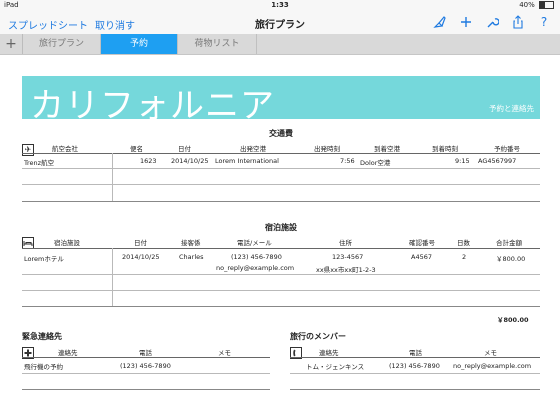 The image size is (560, 420). Describe the element at coordinates (318, 336) in the screenshot. I see `members-title: 旅行のメンバー` at that location.